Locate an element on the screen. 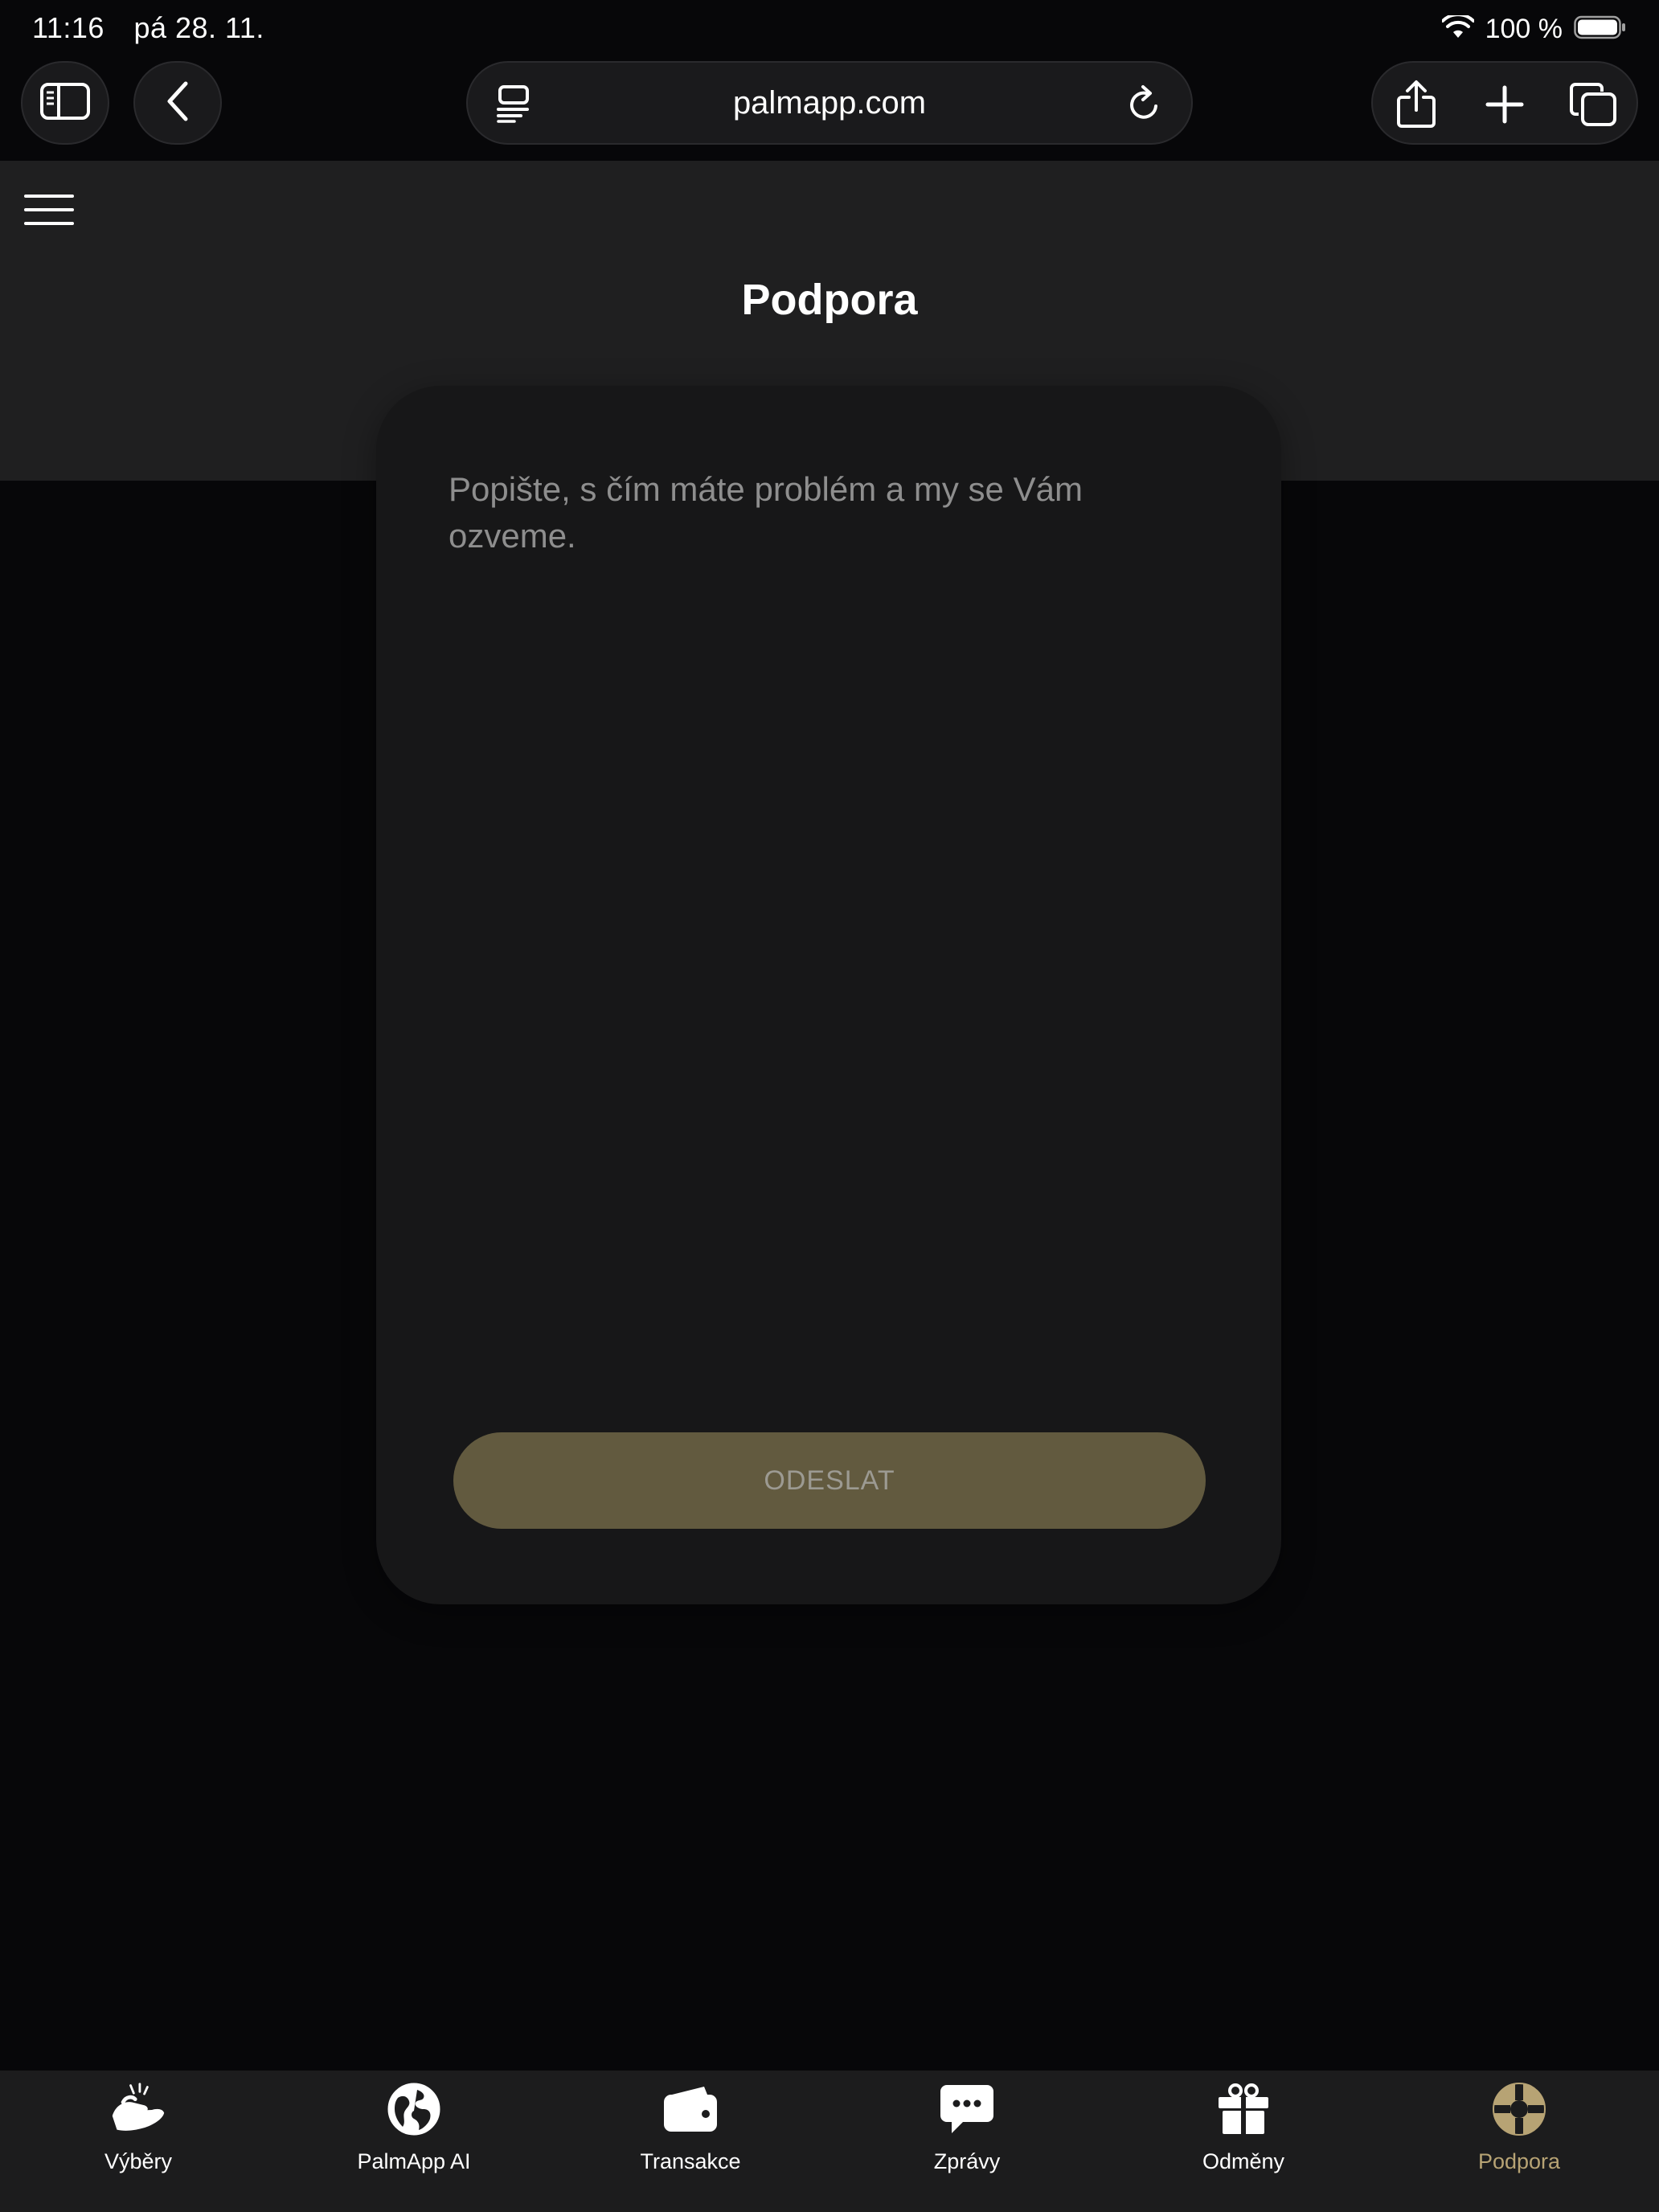 The width and height of the screenshot is (1659, 2212). tabs-icon is located at coordinates (1593, 104).